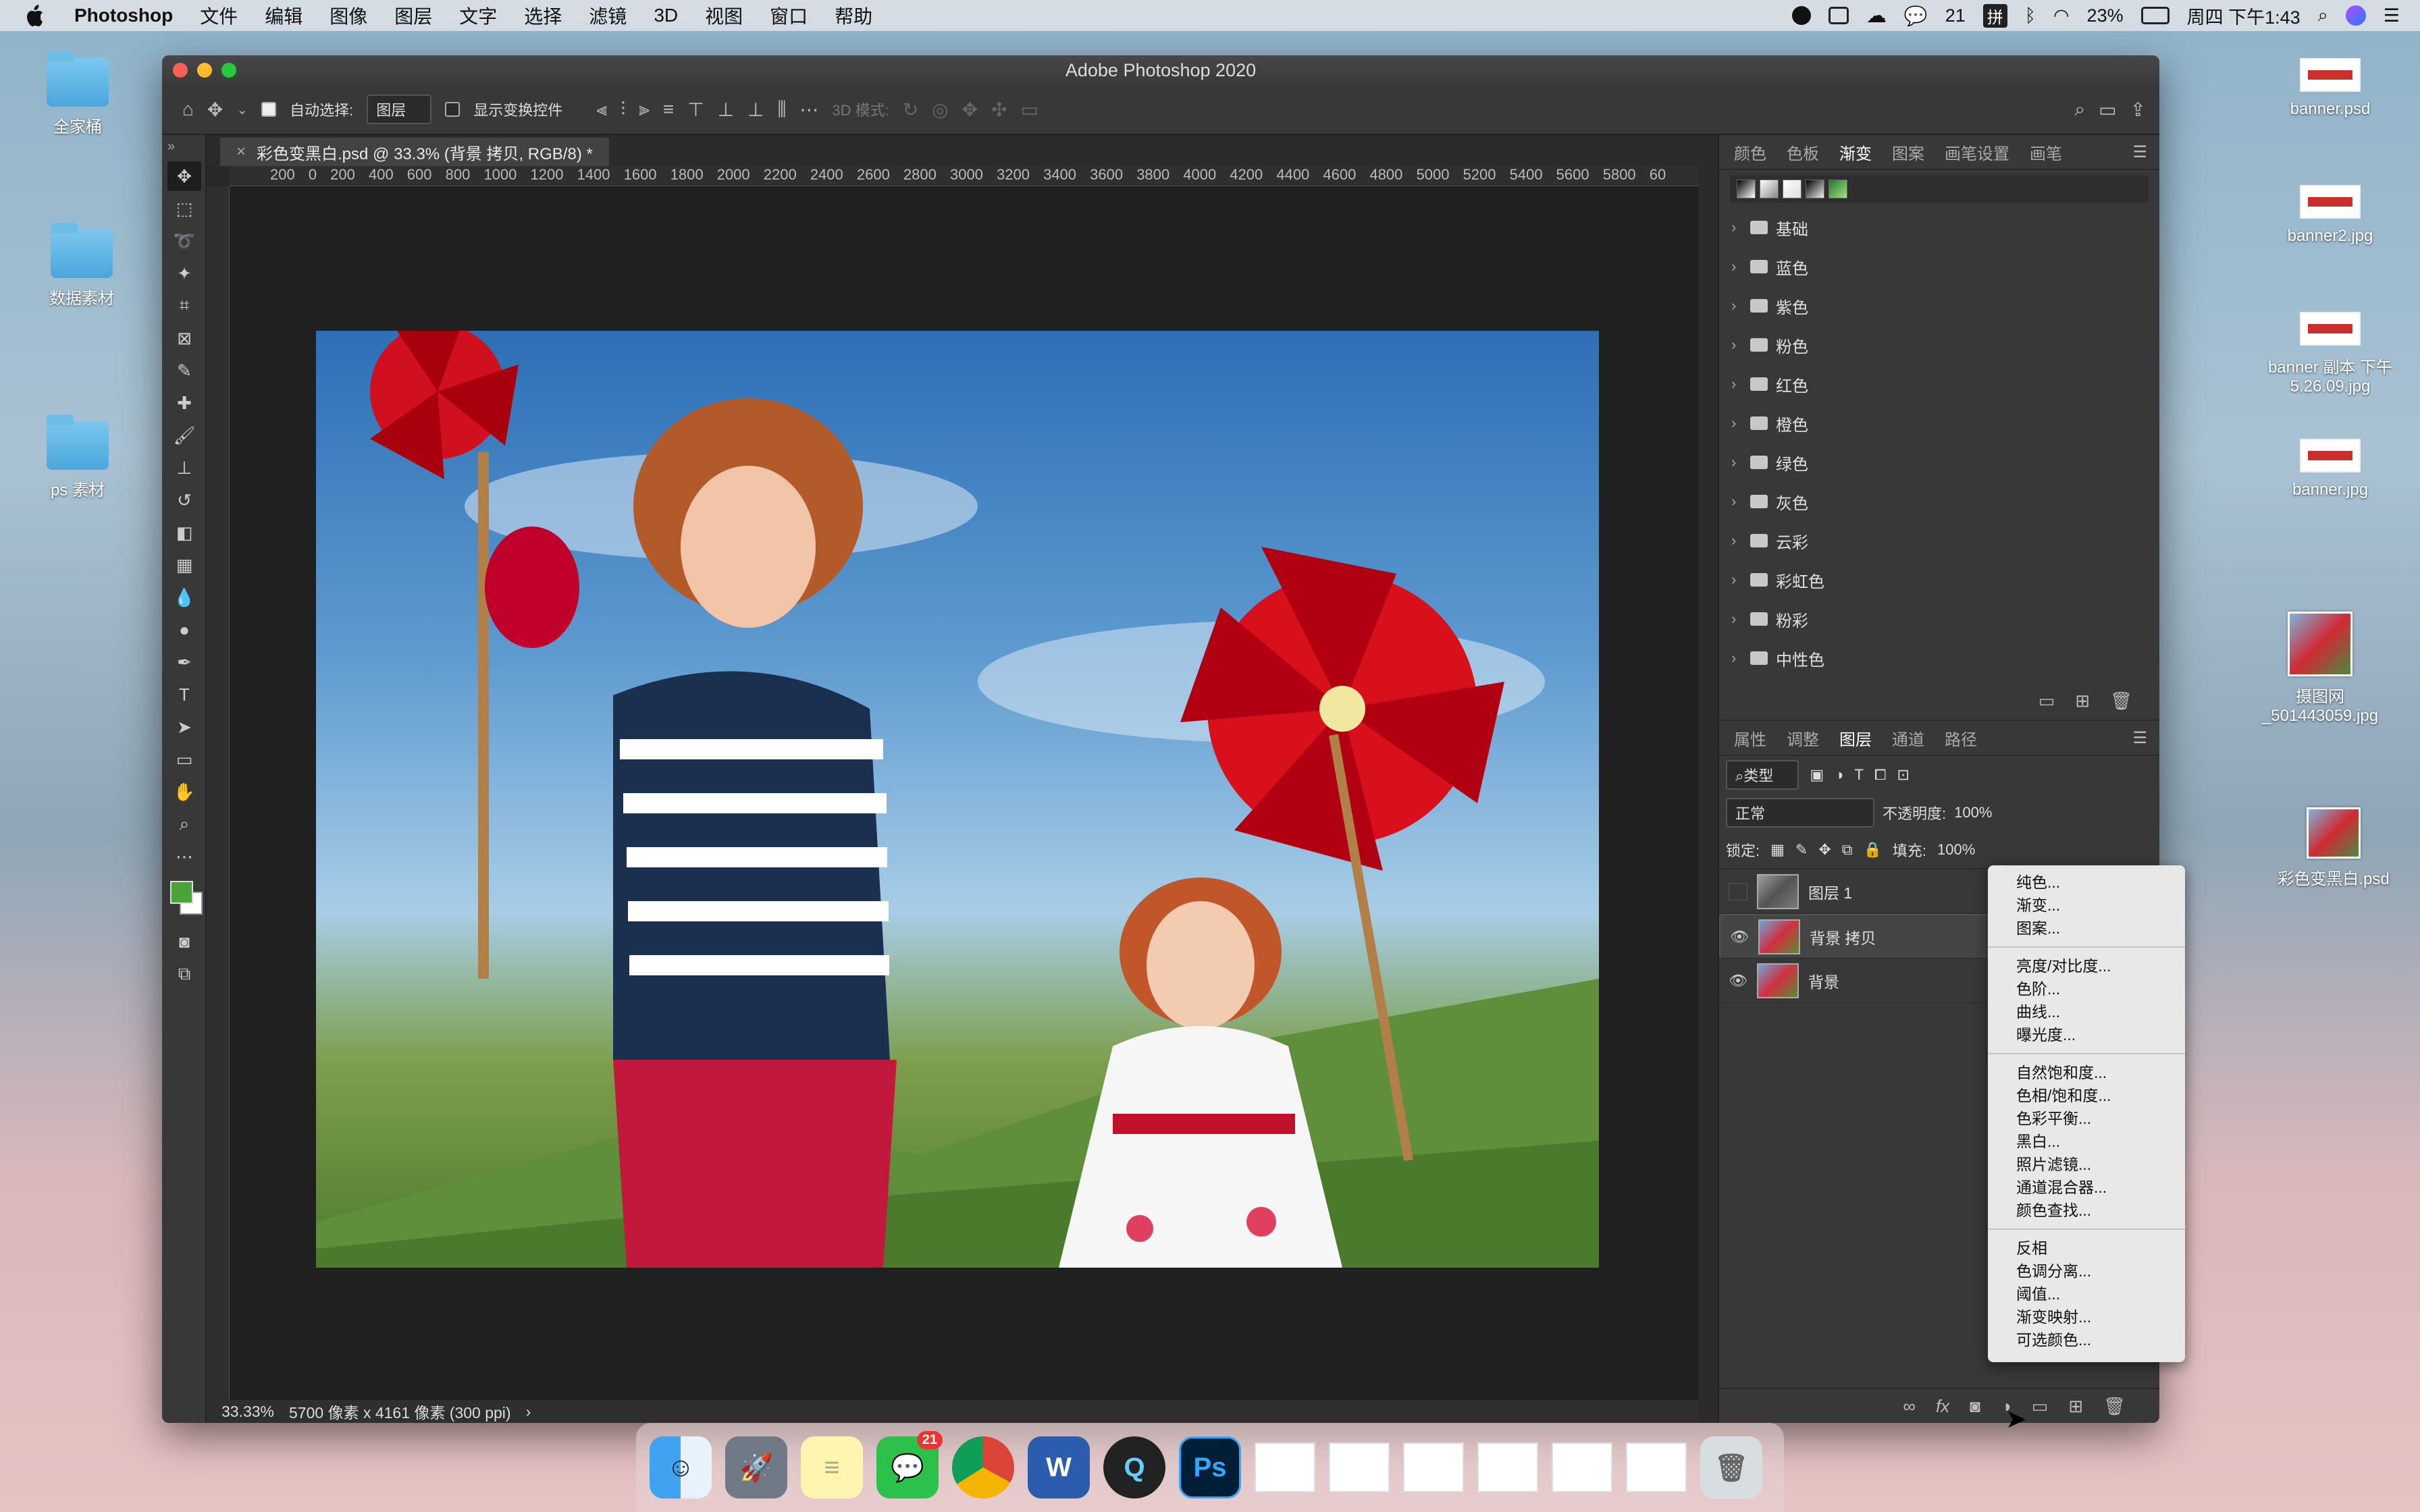 This screenshot has width=2420, height=1512. Describe the element at coordinates (184, 630) in the screenshot. I see `dodge-tool: ●` at that location.